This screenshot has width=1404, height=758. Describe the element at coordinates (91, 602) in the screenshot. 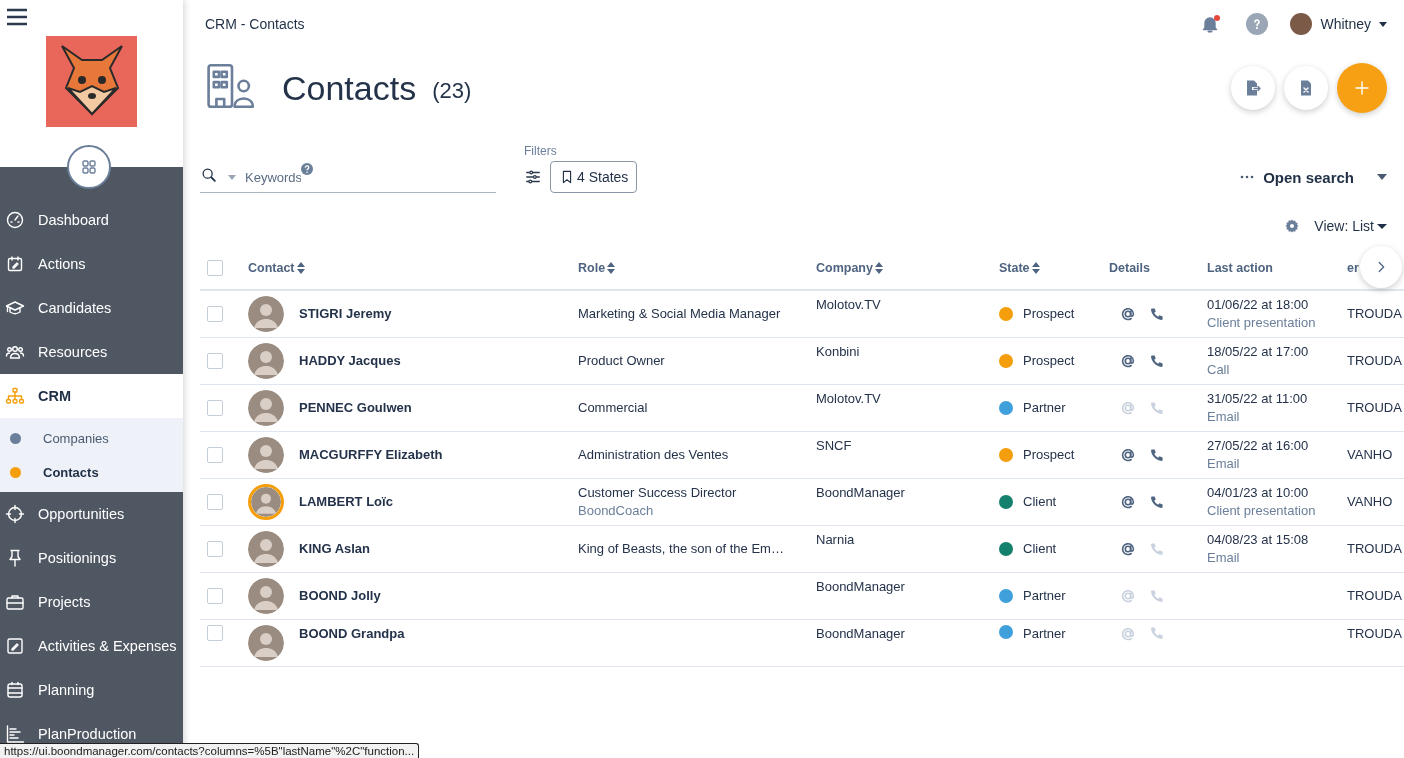

I see `sidebar-item: Projects` at that location.